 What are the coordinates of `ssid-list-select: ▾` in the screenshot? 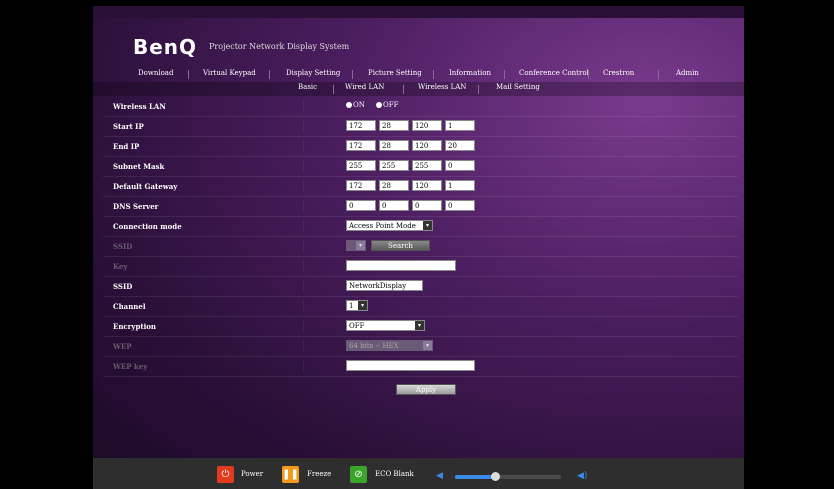 It's located at (356, 245).